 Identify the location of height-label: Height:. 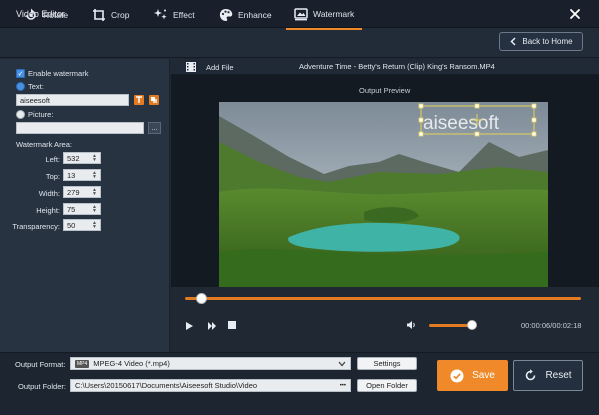
(48, 210).